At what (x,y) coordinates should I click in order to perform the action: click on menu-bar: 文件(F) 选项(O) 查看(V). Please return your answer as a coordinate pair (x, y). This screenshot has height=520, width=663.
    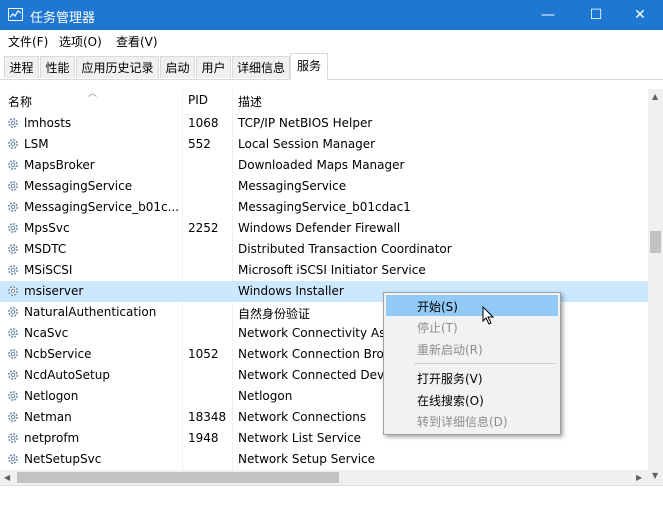
    Looking at the image, I should click on (331, 41).